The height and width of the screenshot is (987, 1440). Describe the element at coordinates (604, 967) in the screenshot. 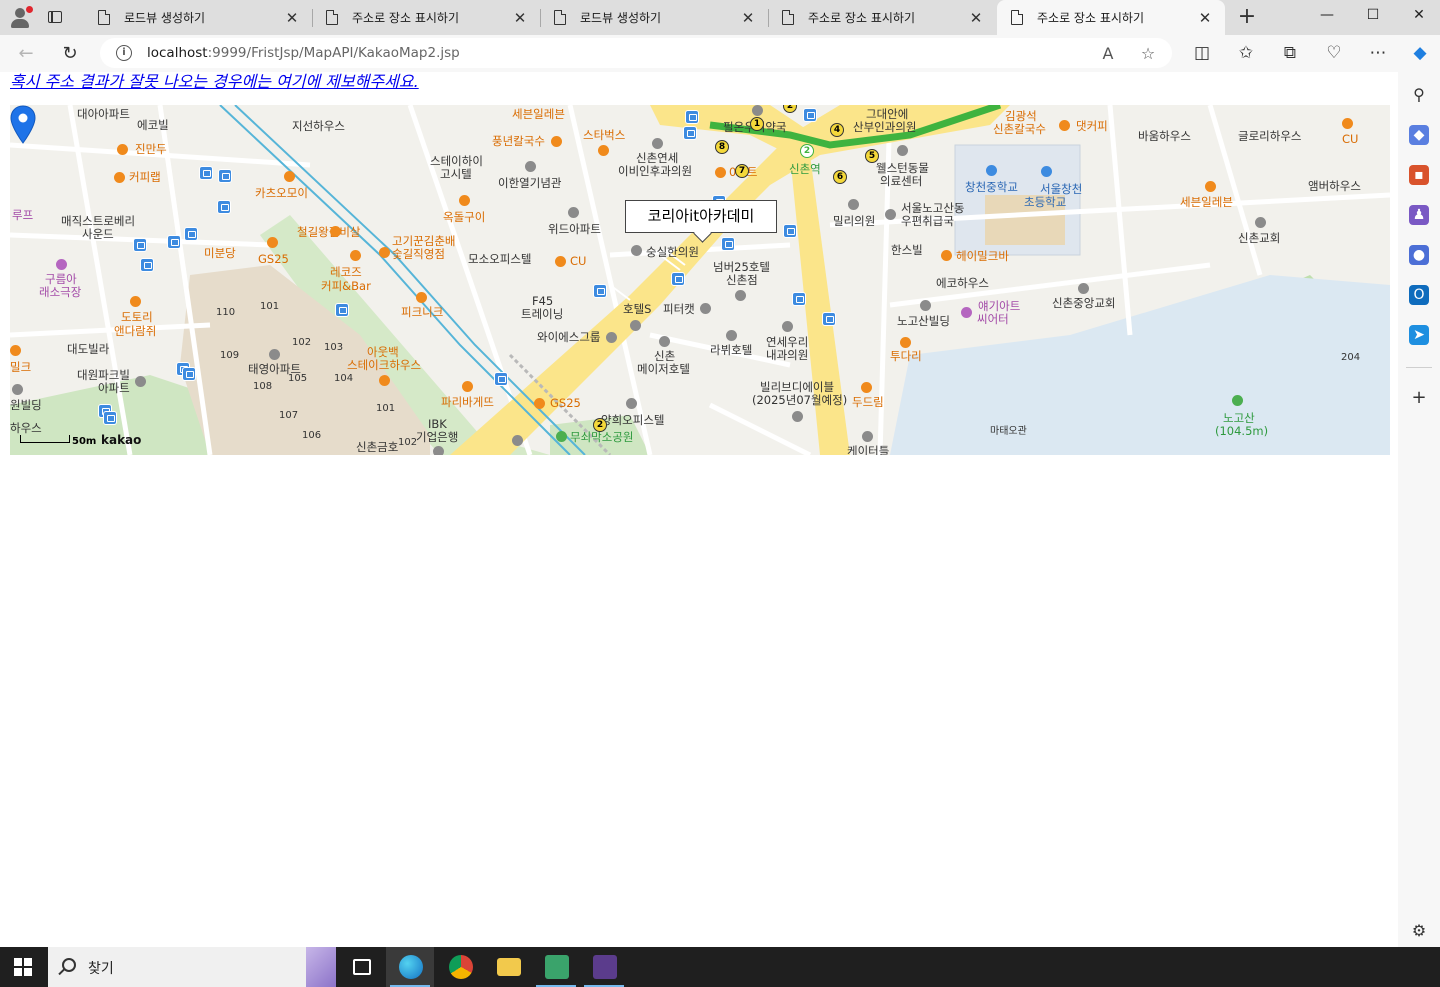

I see `taskbar-ide` at that location.